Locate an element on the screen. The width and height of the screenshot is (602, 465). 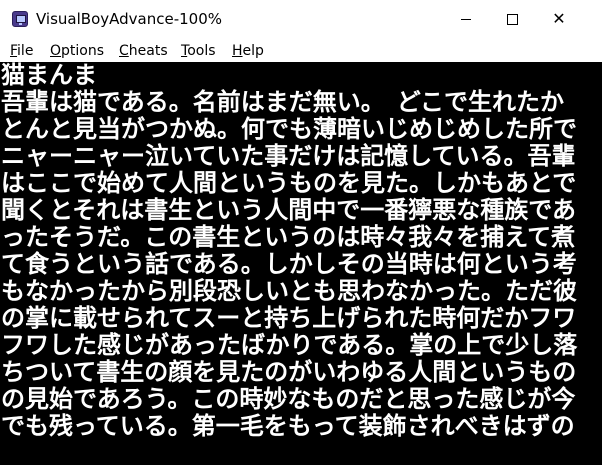
screen-text-line: 聞くとそれは書生という人間中で一番獰悪な種族であ is located at coordinates (289, 210).